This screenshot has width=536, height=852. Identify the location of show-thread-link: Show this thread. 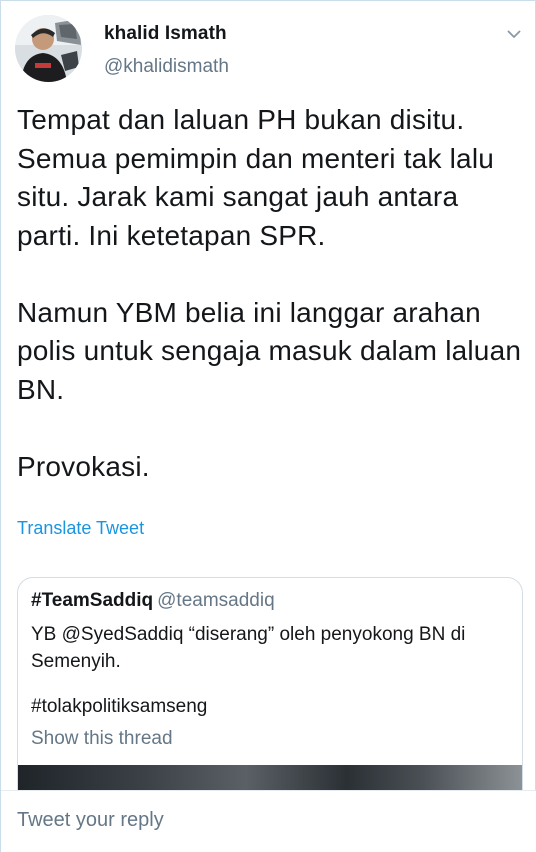
(102, 739).